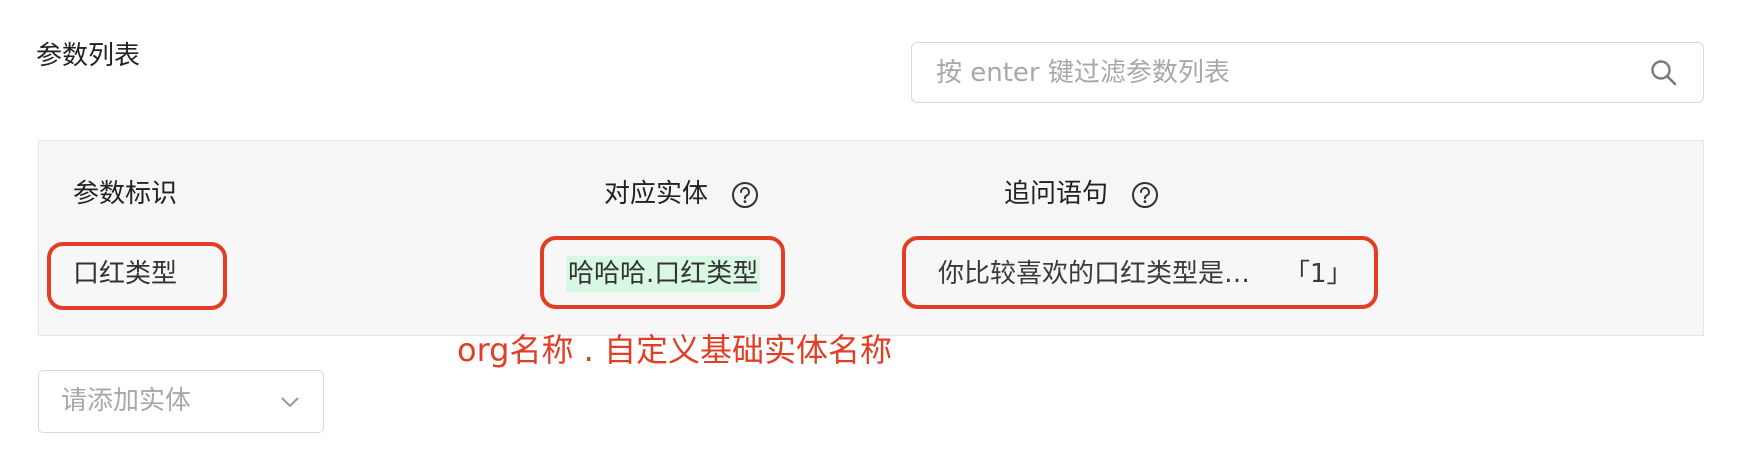 The image size is (1752, 452). Describe the element at coordinates (126, 401) in the screenshot. I see `add-entity-placeholder: 请添加实体` at that location.